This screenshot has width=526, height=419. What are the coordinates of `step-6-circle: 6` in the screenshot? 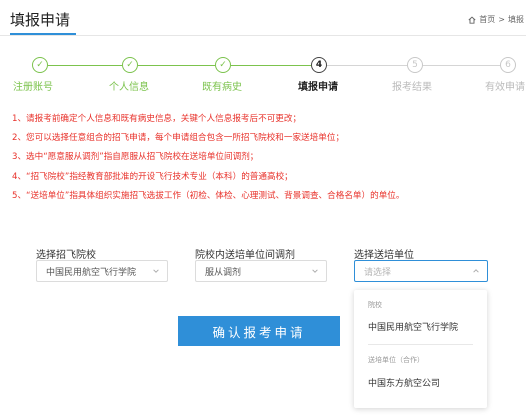 It's located at (508, 65).